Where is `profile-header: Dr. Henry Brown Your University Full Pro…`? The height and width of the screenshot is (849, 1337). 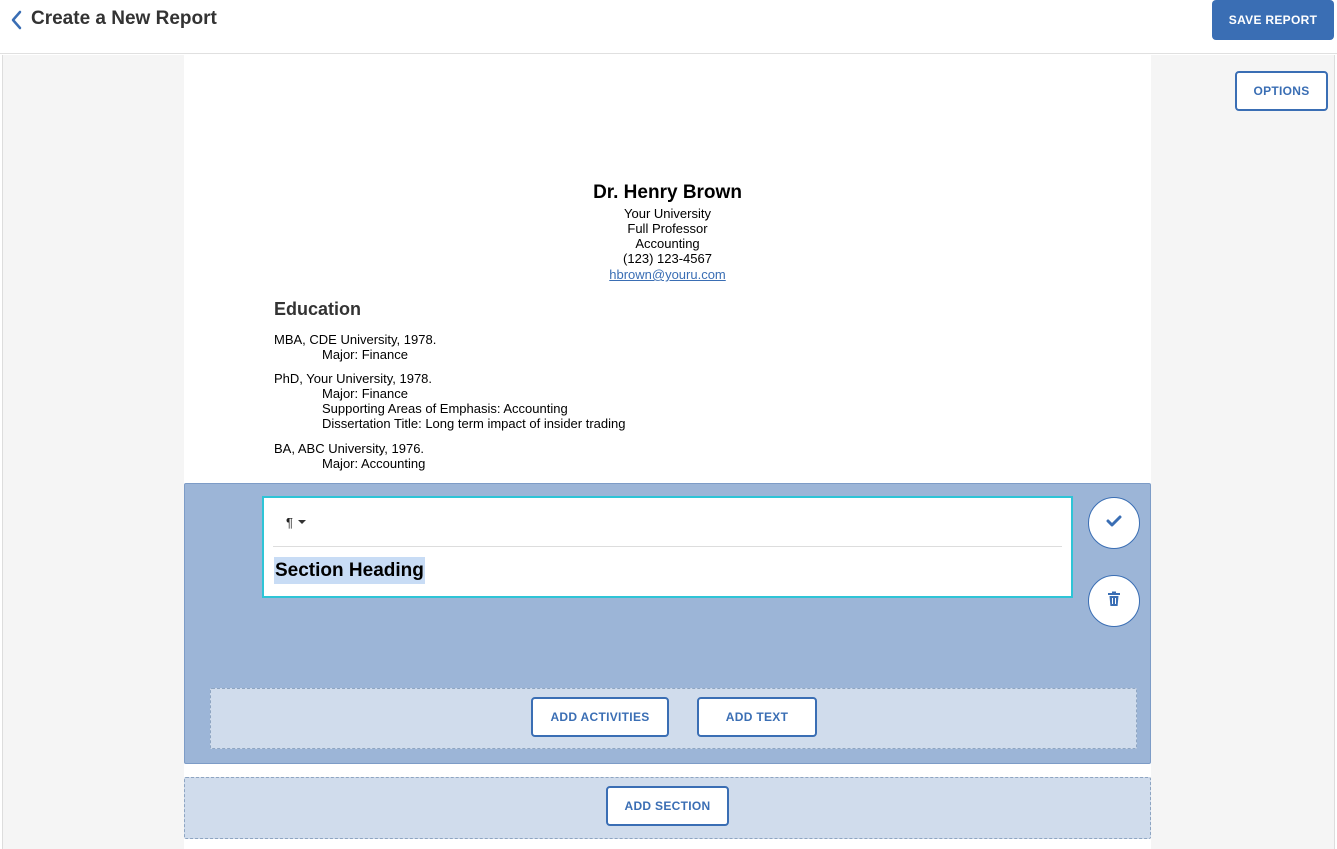
profile-header: Dr. Henry Brown Your University Full Pro… is located at coordinates (667, 232).